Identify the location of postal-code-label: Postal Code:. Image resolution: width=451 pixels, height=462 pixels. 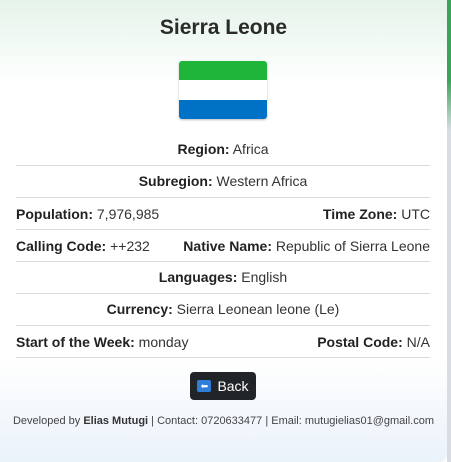
(360, 341).